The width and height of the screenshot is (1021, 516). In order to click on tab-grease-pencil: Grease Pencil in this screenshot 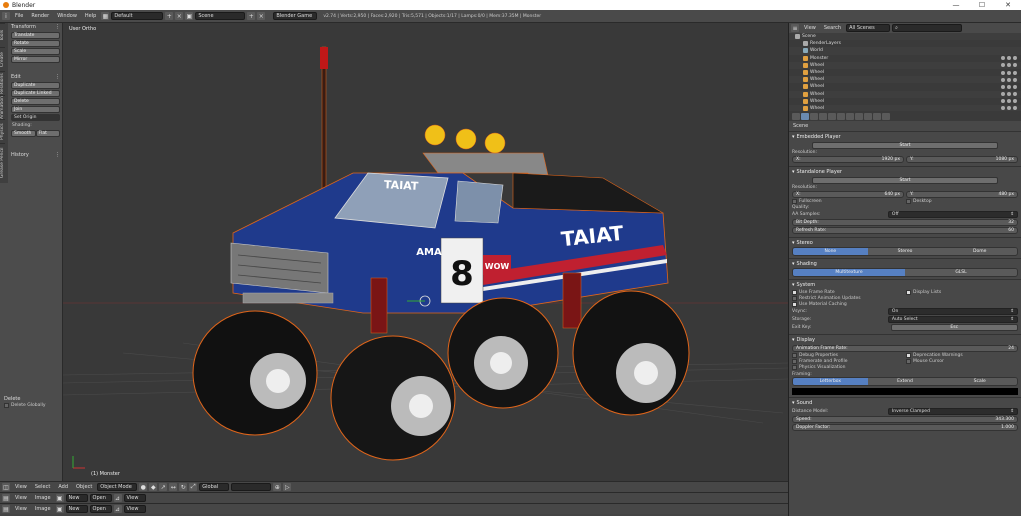, I will do `click(2, 162)`.